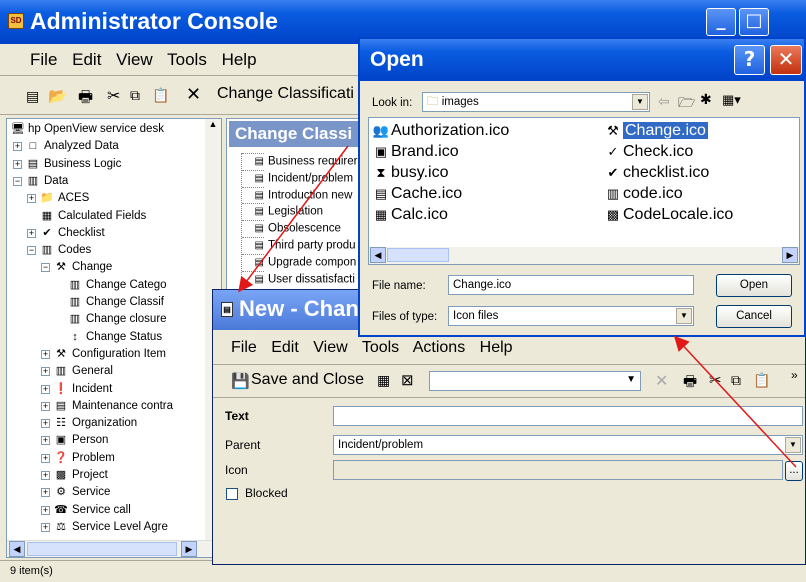  What do you see at coordinates (731, 100) in the screenshot?
I see `view-menu-icon: ▦▾` at bounding box center [731, 100].